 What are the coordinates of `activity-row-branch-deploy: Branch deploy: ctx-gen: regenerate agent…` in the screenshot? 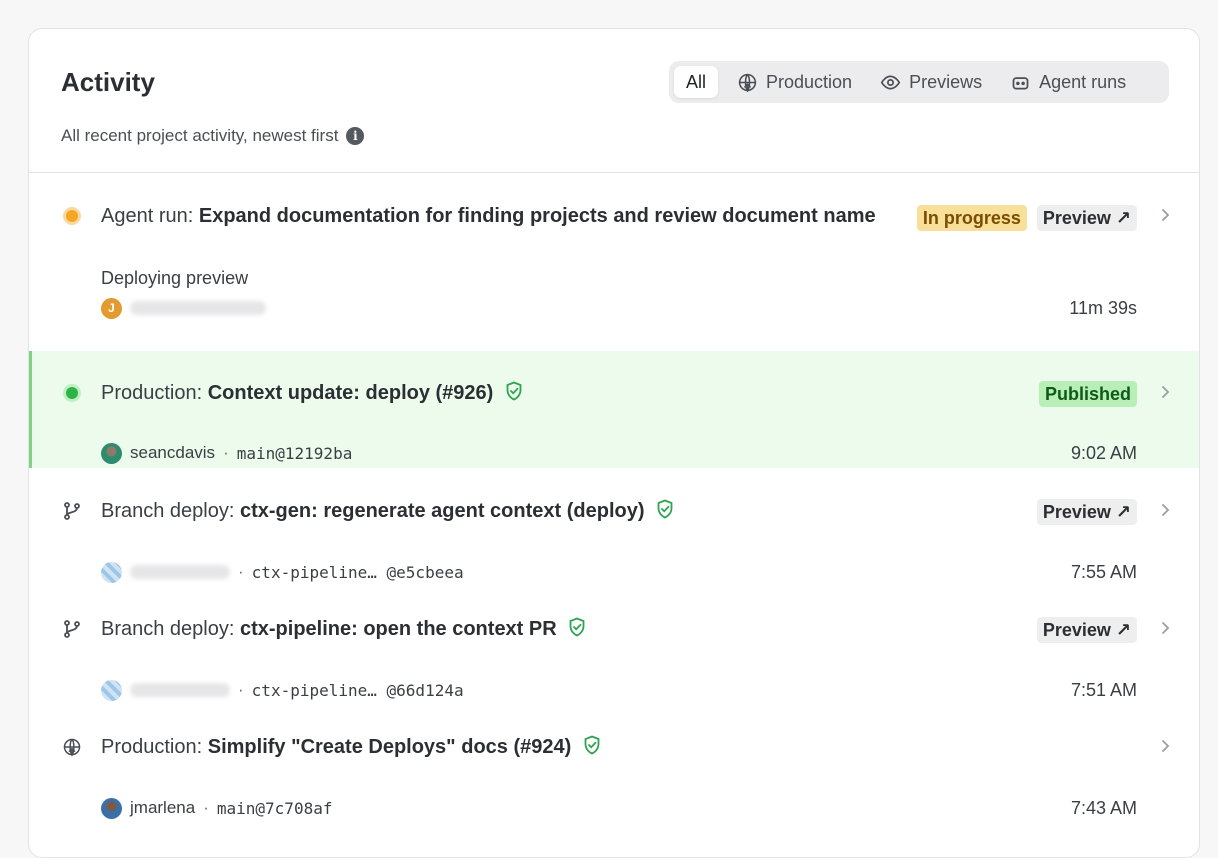 It's located at (614, 528).